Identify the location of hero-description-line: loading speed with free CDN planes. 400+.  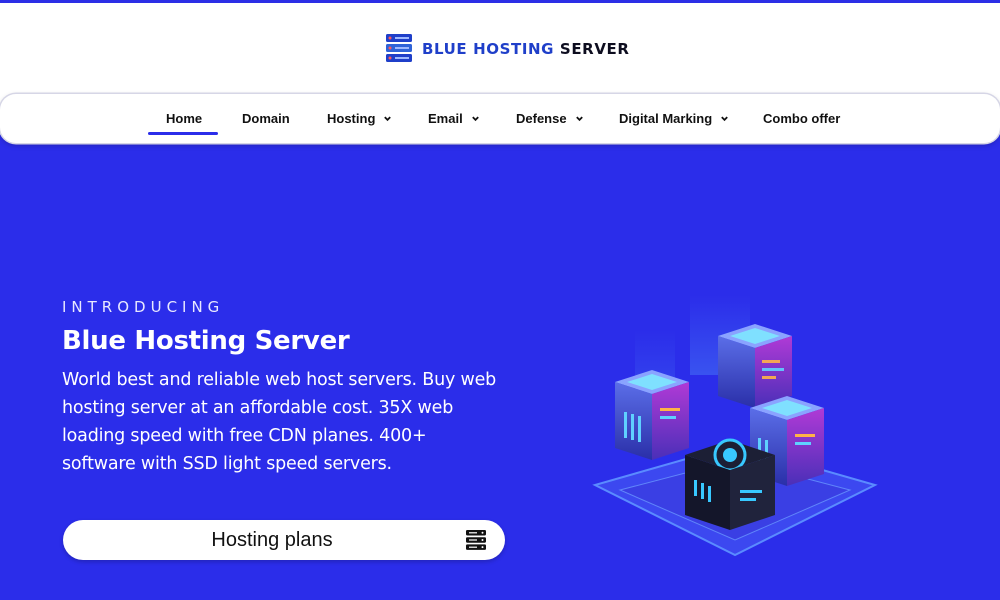
(244, 436).